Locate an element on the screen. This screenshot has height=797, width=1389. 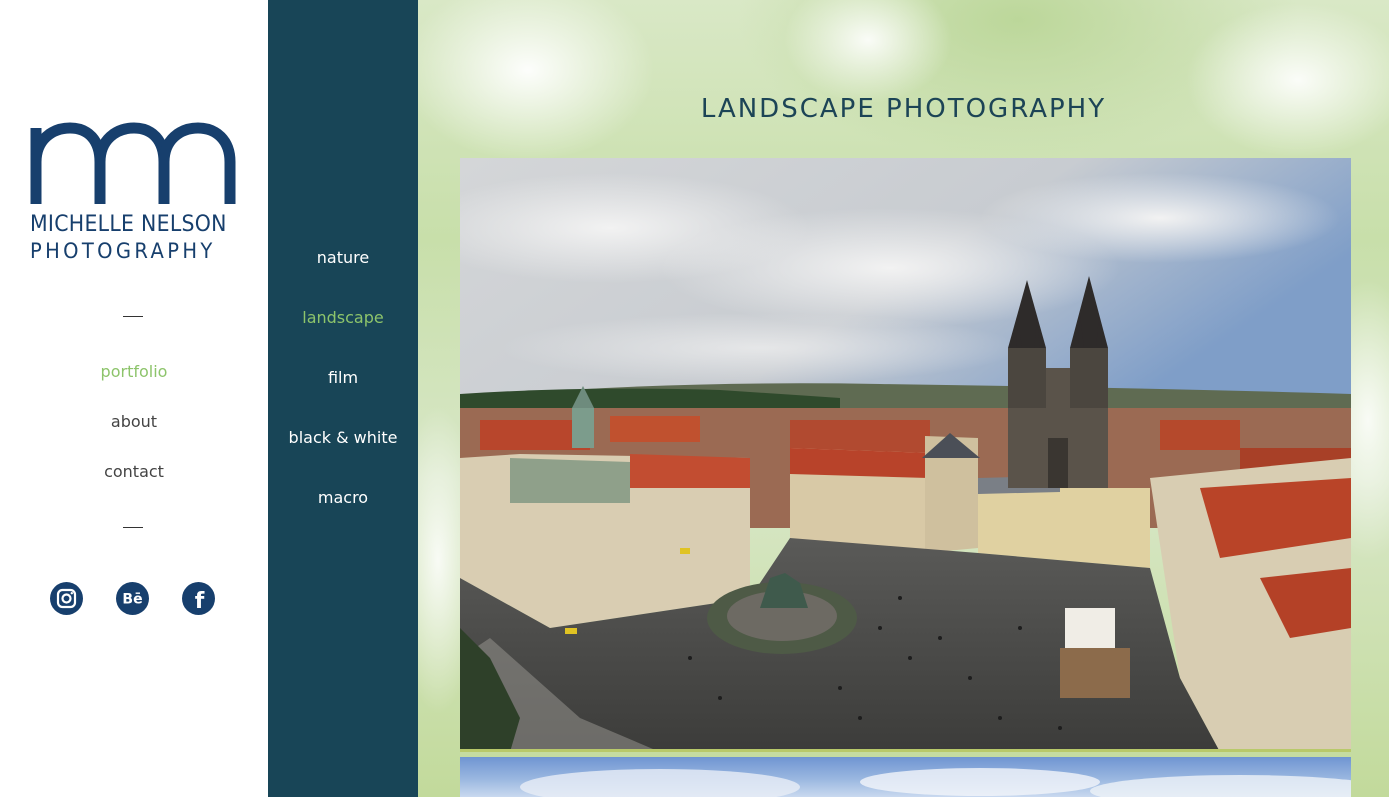
brand-subtitle: PHOTOGRAPHY is located at coordinates (123, 251).